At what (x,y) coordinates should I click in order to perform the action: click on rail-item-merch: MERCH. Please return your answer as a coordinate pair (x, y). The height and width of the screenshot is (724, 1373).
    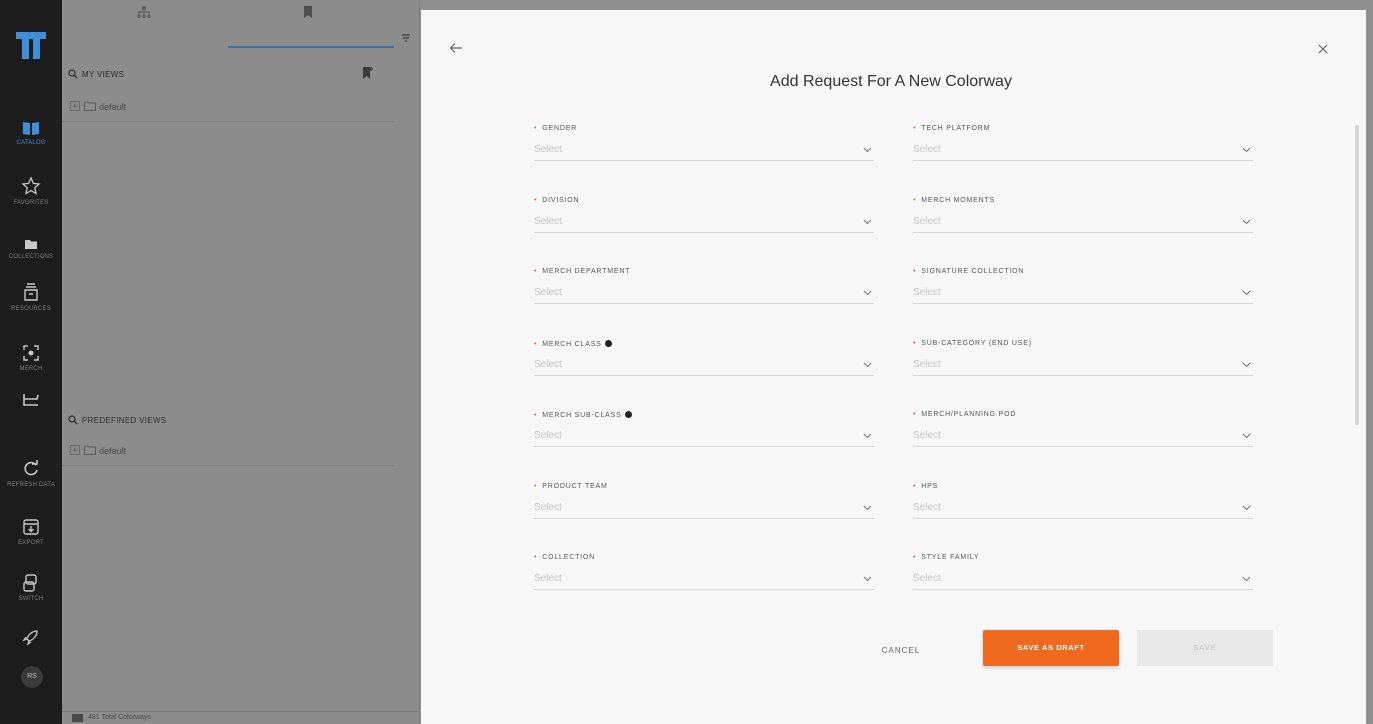
    Looking at the image, I should click on (31, 358).